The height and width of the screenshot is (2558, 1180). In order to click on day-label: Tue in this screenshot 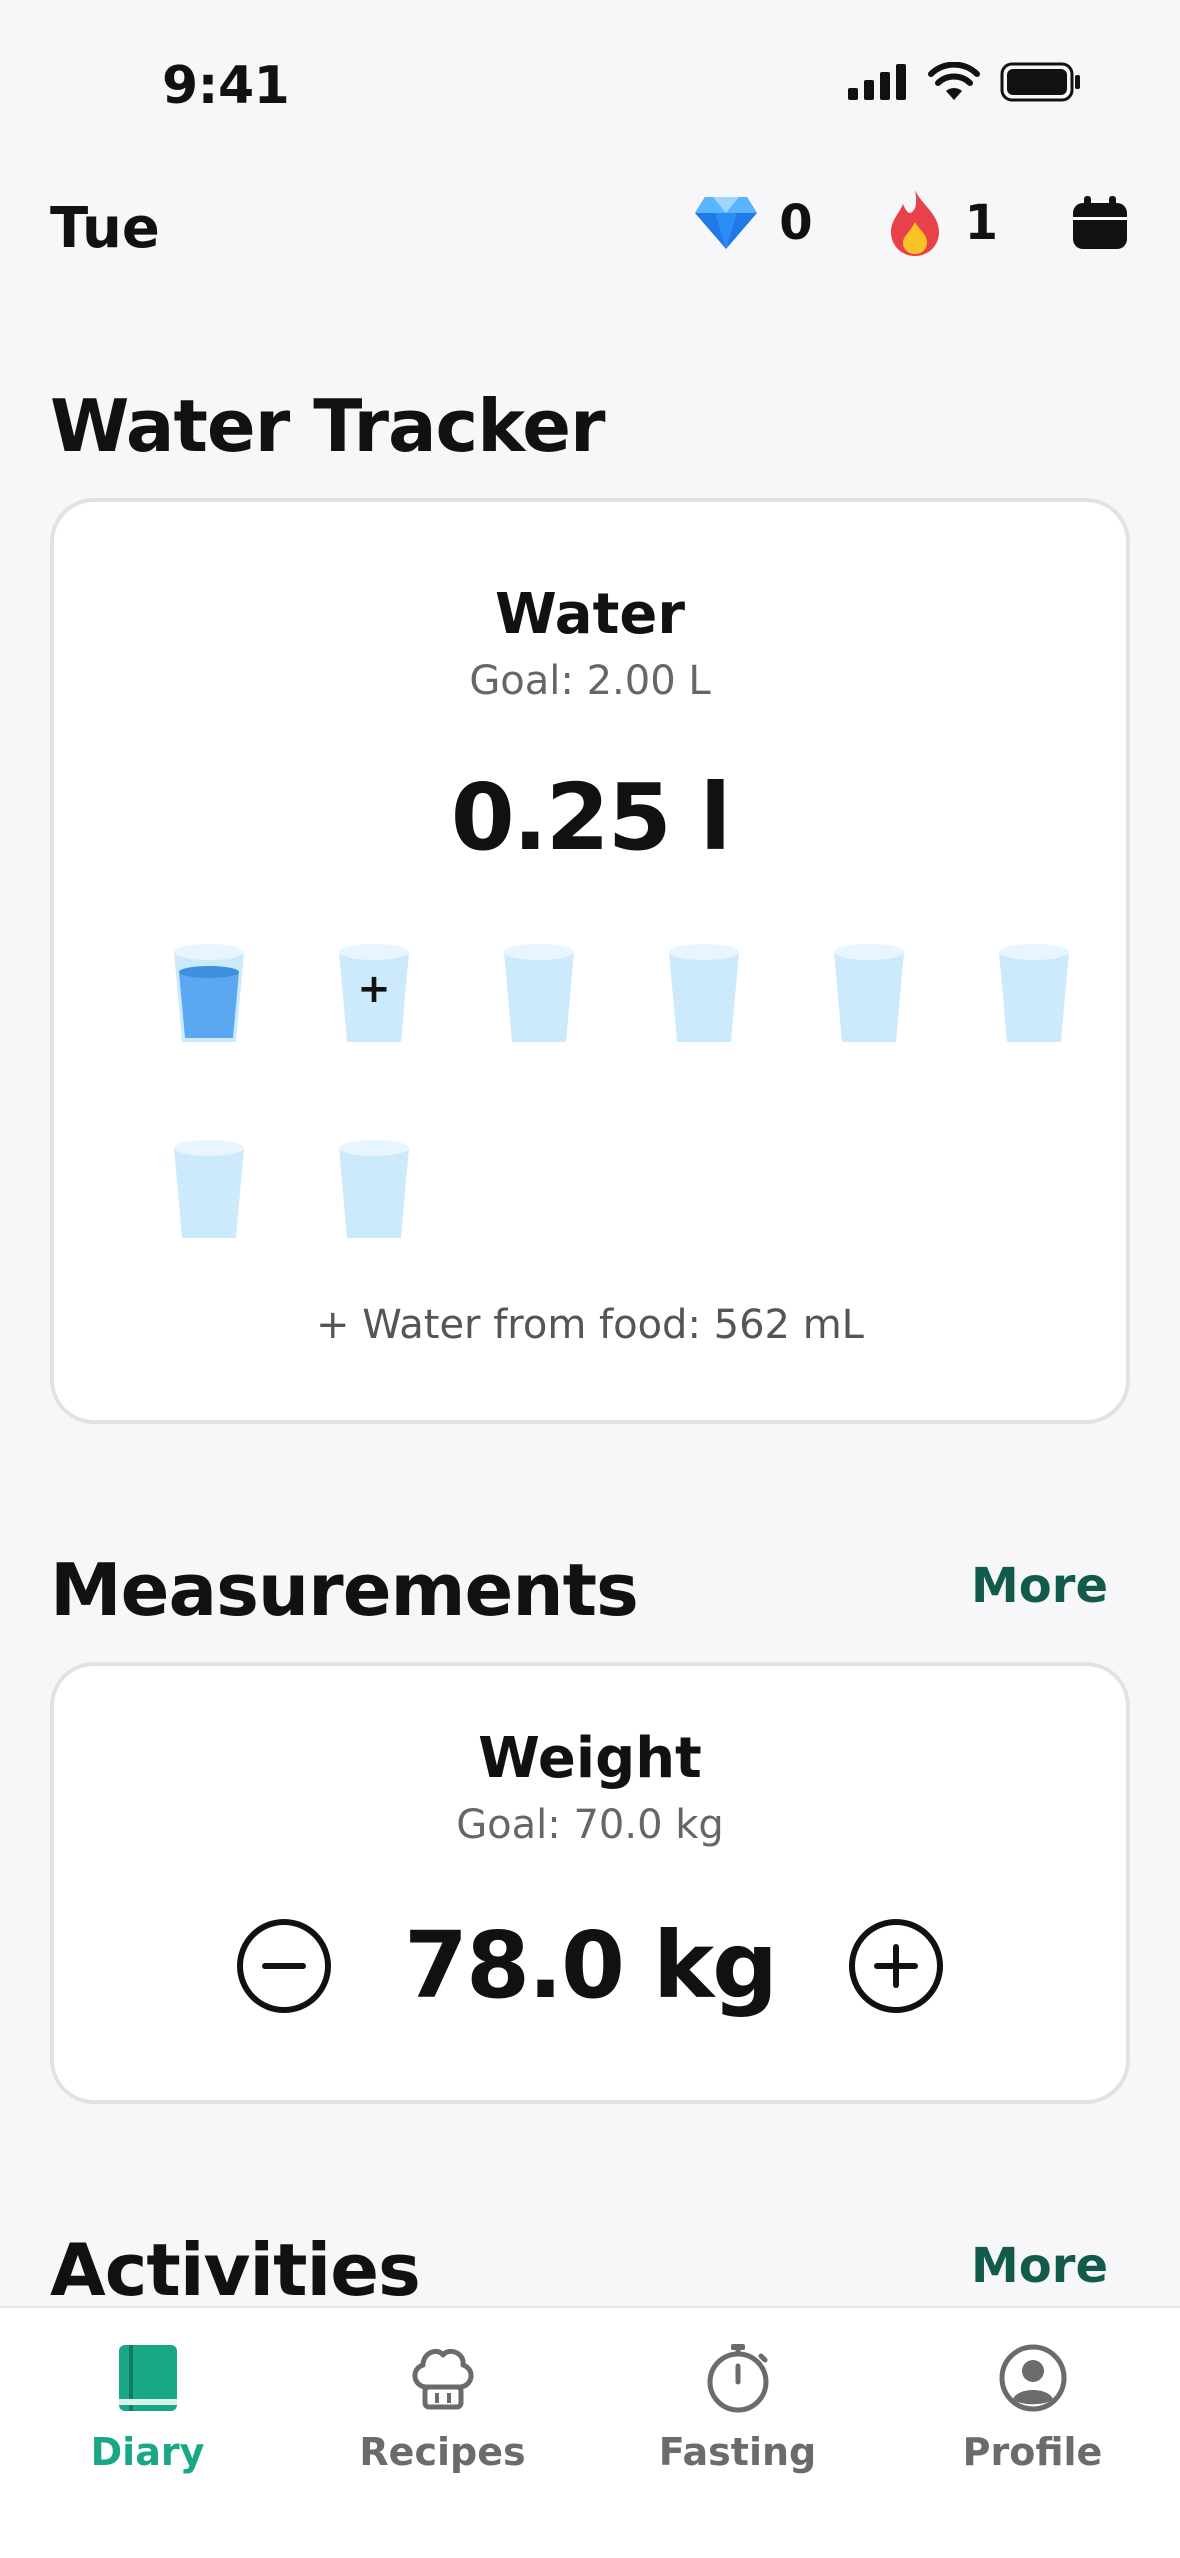, I will do `click(105, 228)`.